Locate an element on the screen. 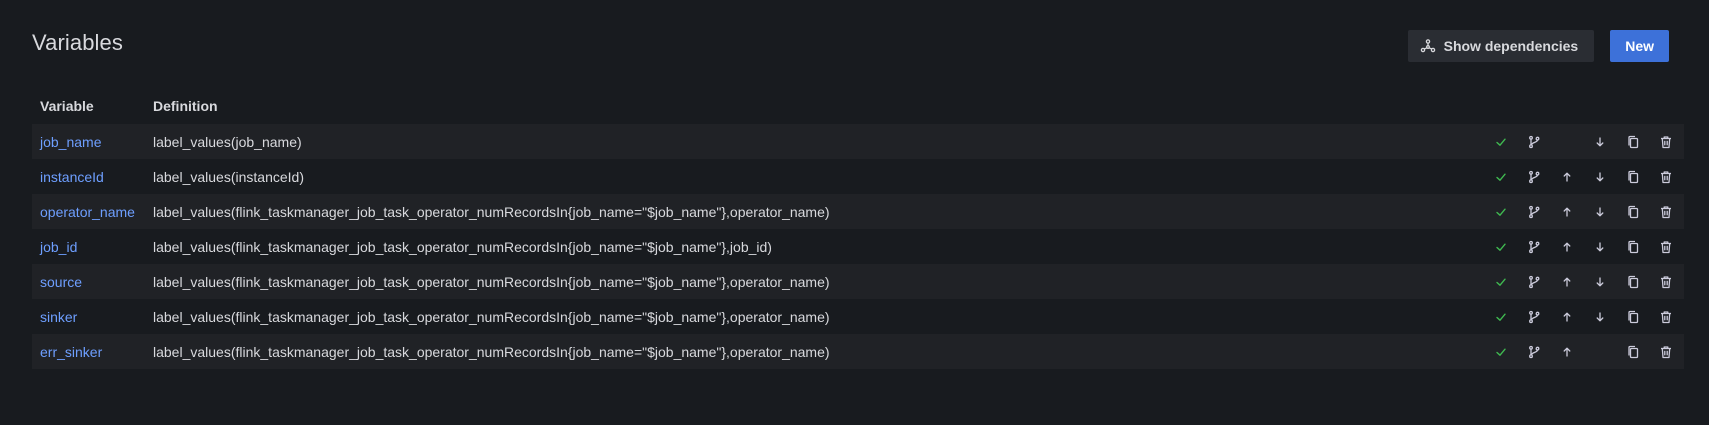  variable-name-link: job_name is located at coordinates (91, 142).